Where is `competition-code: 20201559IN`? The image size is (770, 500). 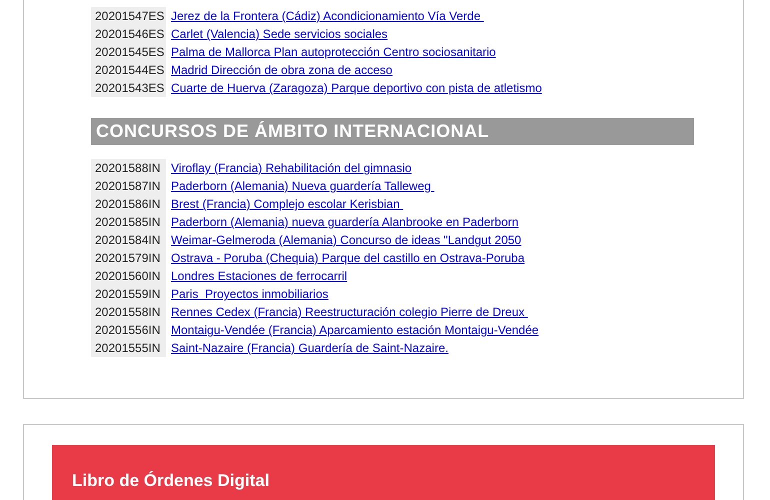 competition-code: 20201559IN is located at coordinates (128, 294).